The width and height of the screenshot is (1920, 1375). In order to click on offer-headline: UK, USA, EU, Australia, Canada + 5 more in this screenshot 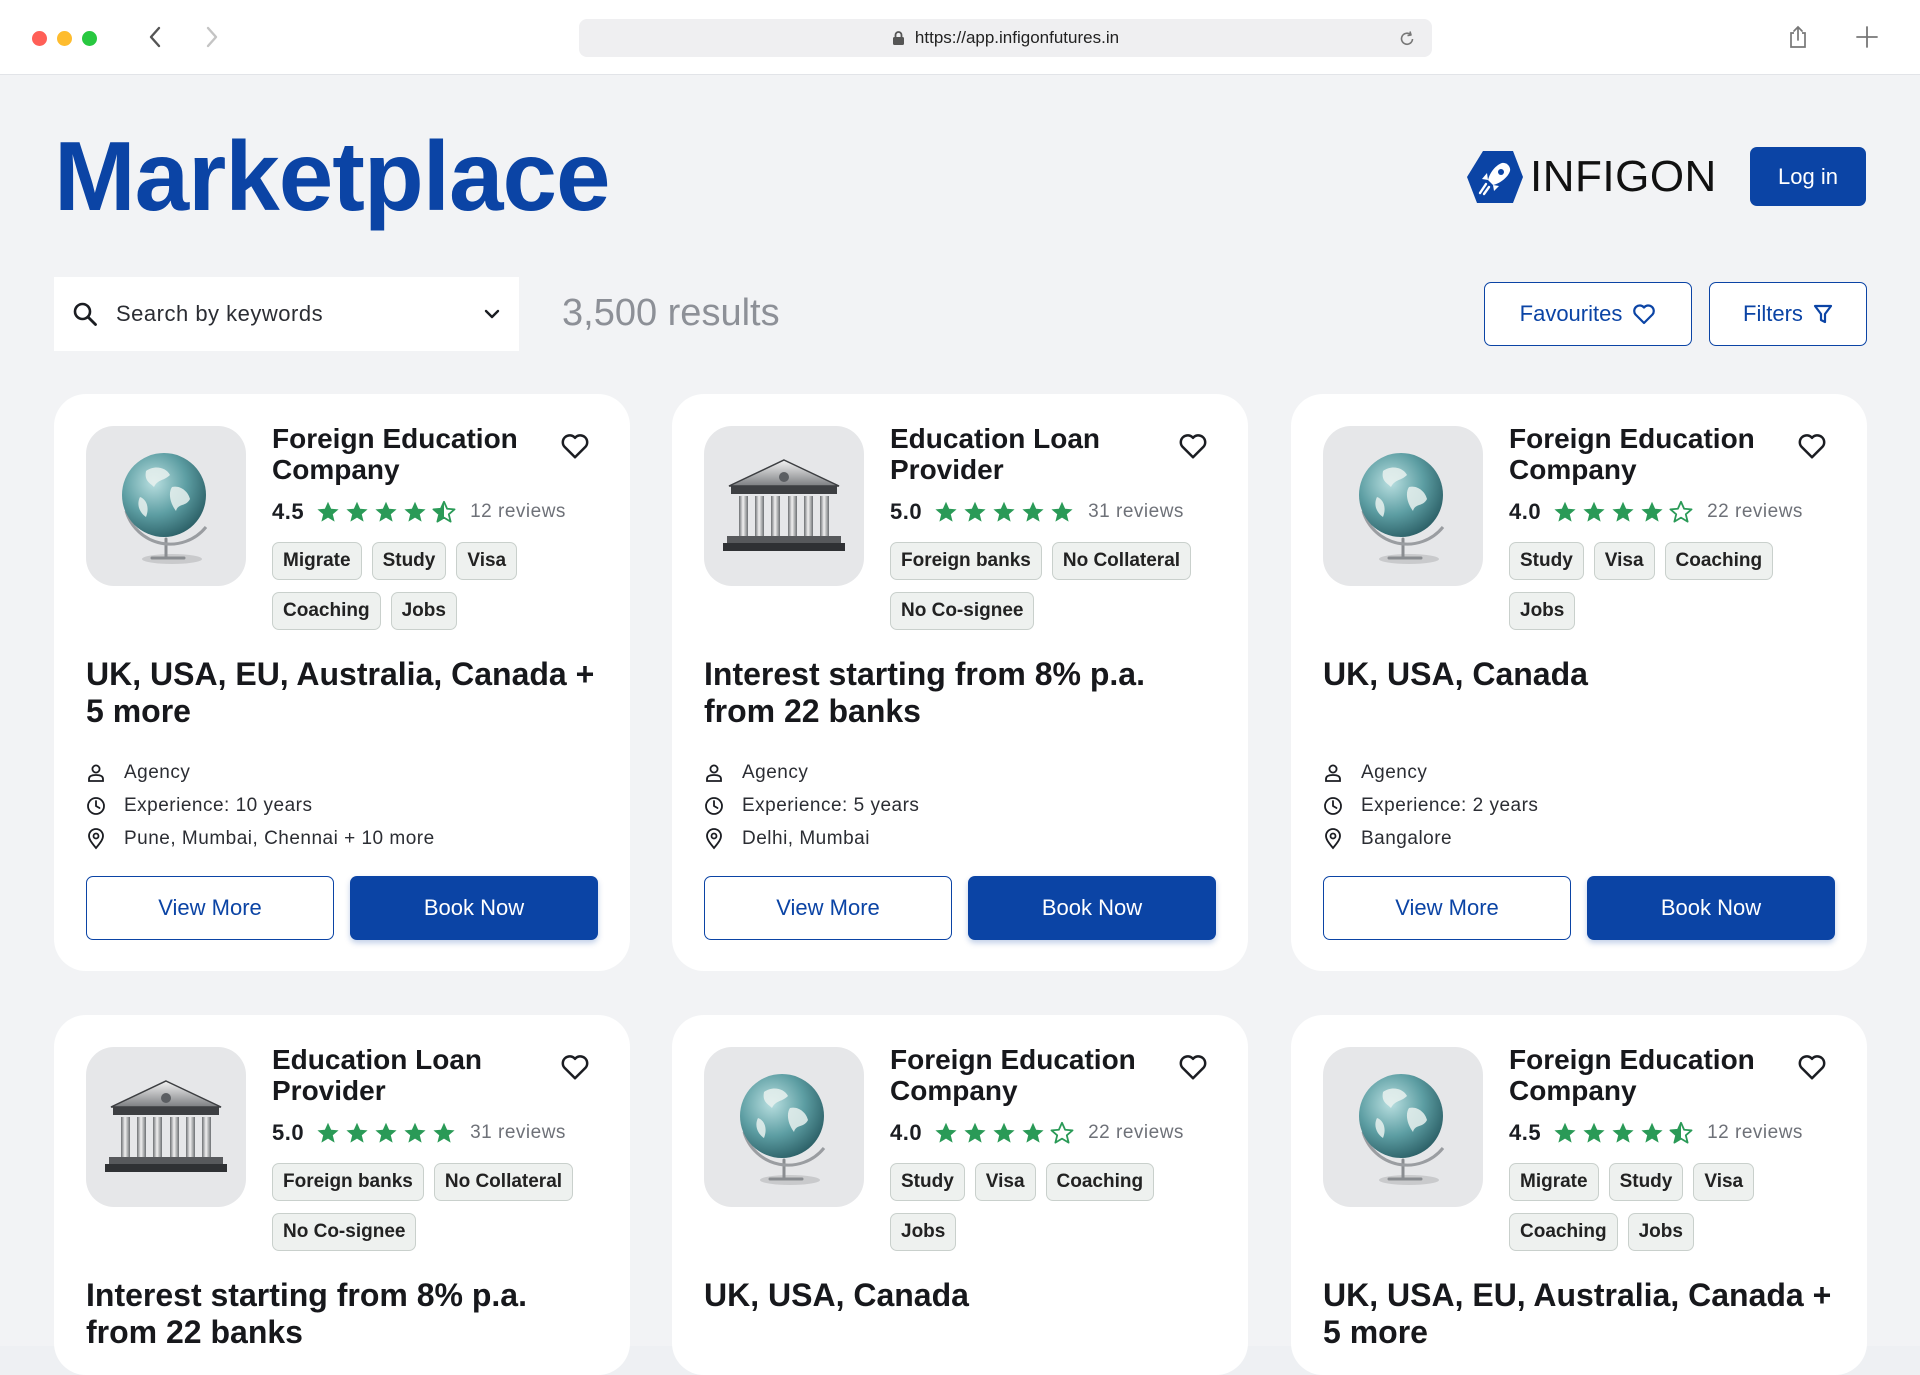, I will do `click(1577, 1313)`.